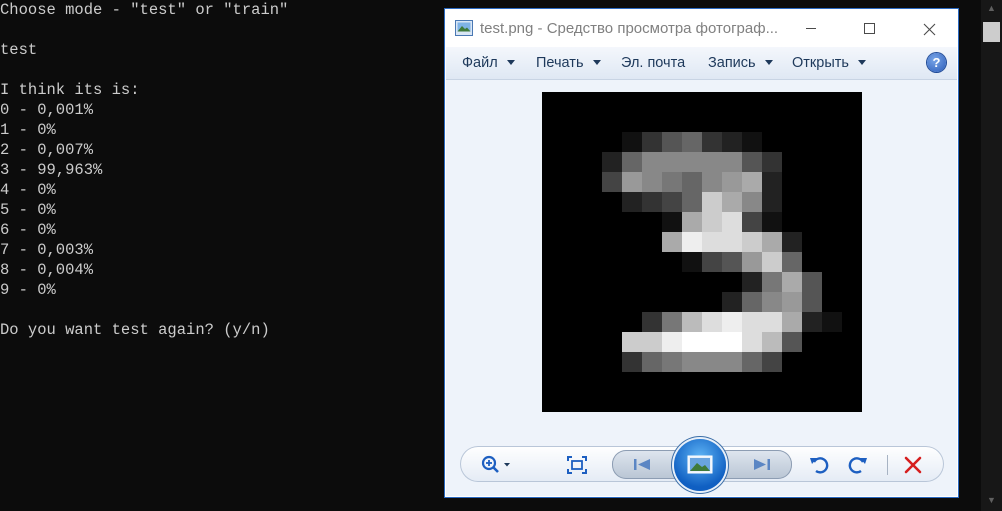 This screenshot has width=1002, height=511. Describe the element at coordinates (929, 28) in the screenshot. I see `close-button` at that location.